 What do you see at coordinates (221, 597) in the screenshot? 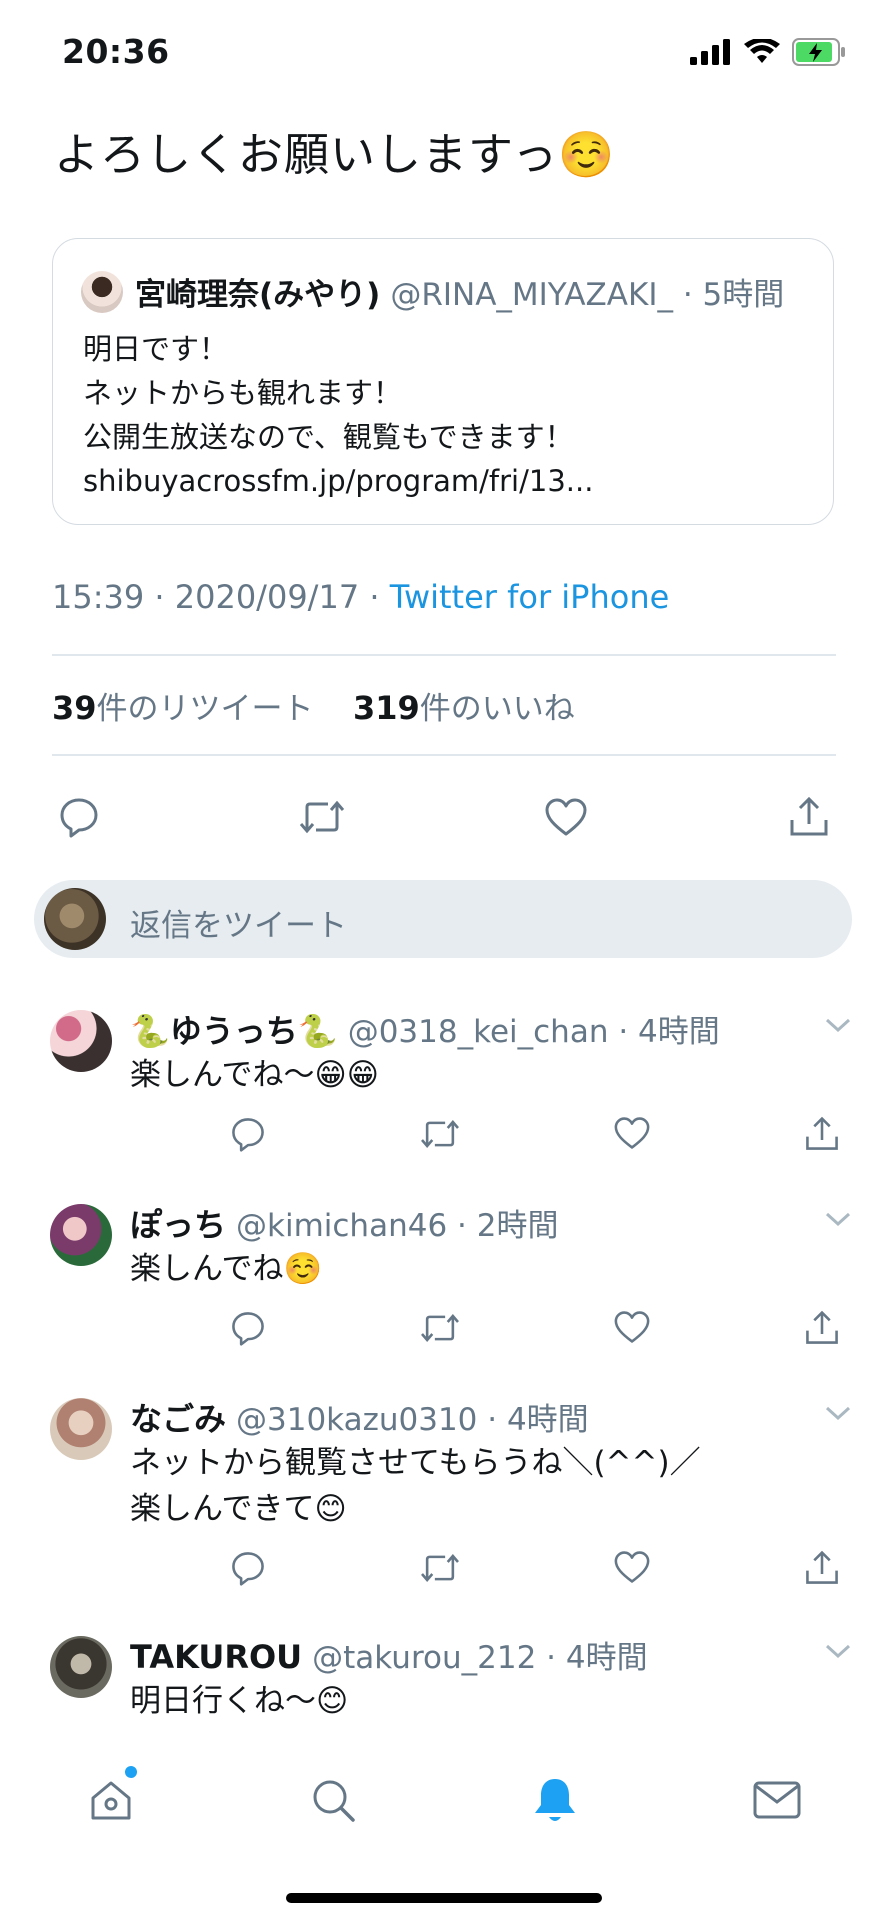
I see `tweet-timestamp: 15:39 · 2020/09/17 ·` at bounding box center [221, 597].